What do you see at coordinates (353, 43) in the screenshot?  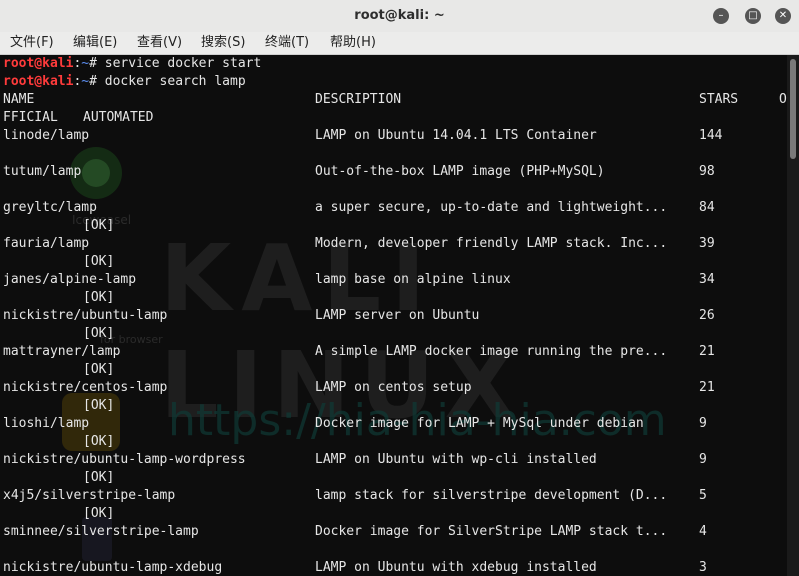 I see `menu-help: 帮助(H)` at bounding box center [353, 43].